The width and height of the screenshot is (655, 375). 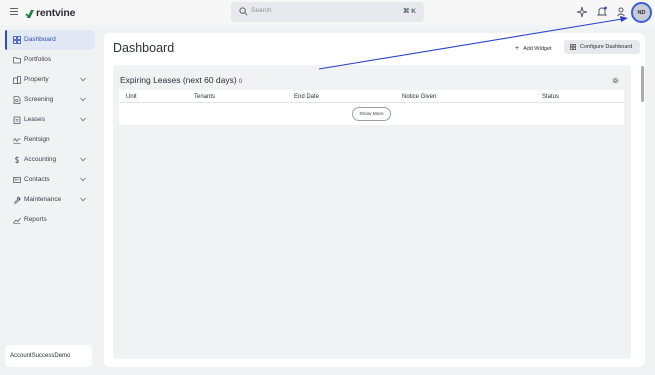 What do you see at coordinates (17, 60) in the screenshot?
I see `folder-icon` at bounding box center [17, 60].